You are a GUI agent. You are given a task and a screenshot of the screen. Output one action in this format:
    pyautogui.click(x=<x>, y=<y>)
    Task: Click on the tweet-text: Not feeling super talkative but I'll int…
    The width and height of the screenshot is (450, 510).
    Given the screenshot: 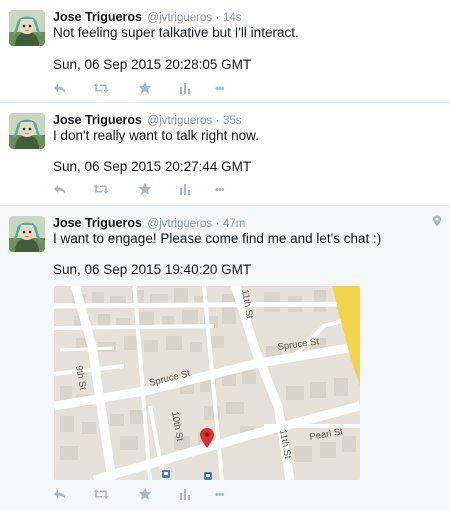 What is the action you would take?
    pyautogui.click(x=176, y=32)
    